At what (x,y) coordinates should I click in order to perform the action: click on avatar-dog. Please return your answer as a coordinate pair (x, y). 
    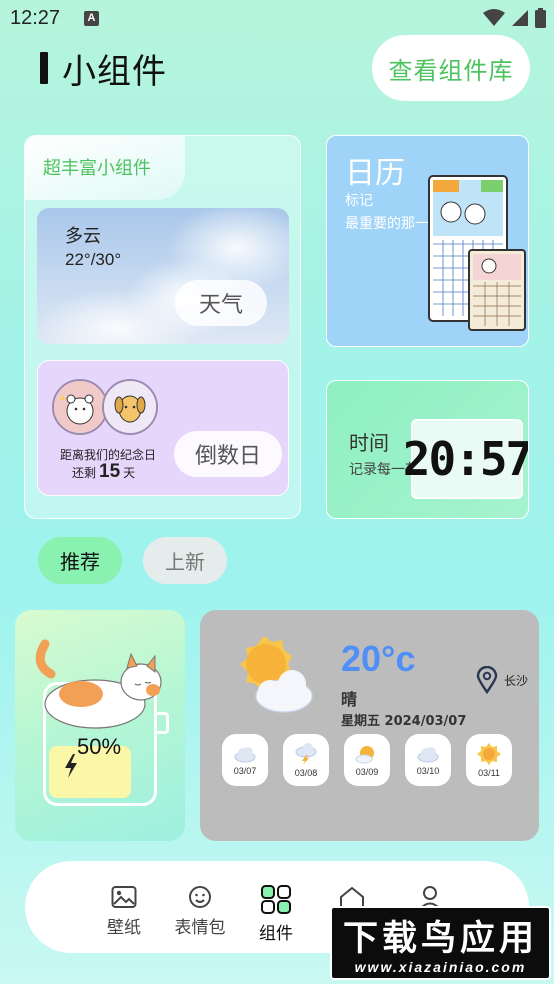
    Looking at the image, I should click on (130, 407).